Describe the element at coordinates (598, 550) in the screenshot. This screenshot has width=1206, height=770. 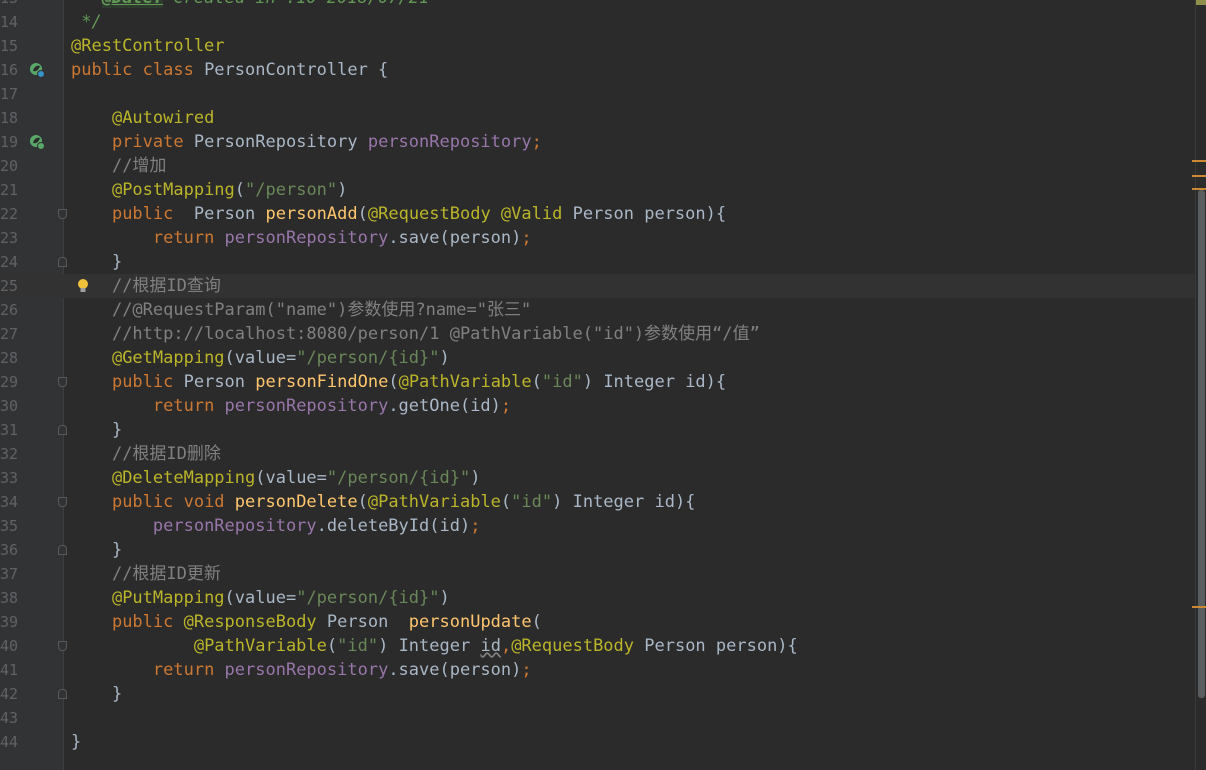
I see `code-line: 36 }` at that location.